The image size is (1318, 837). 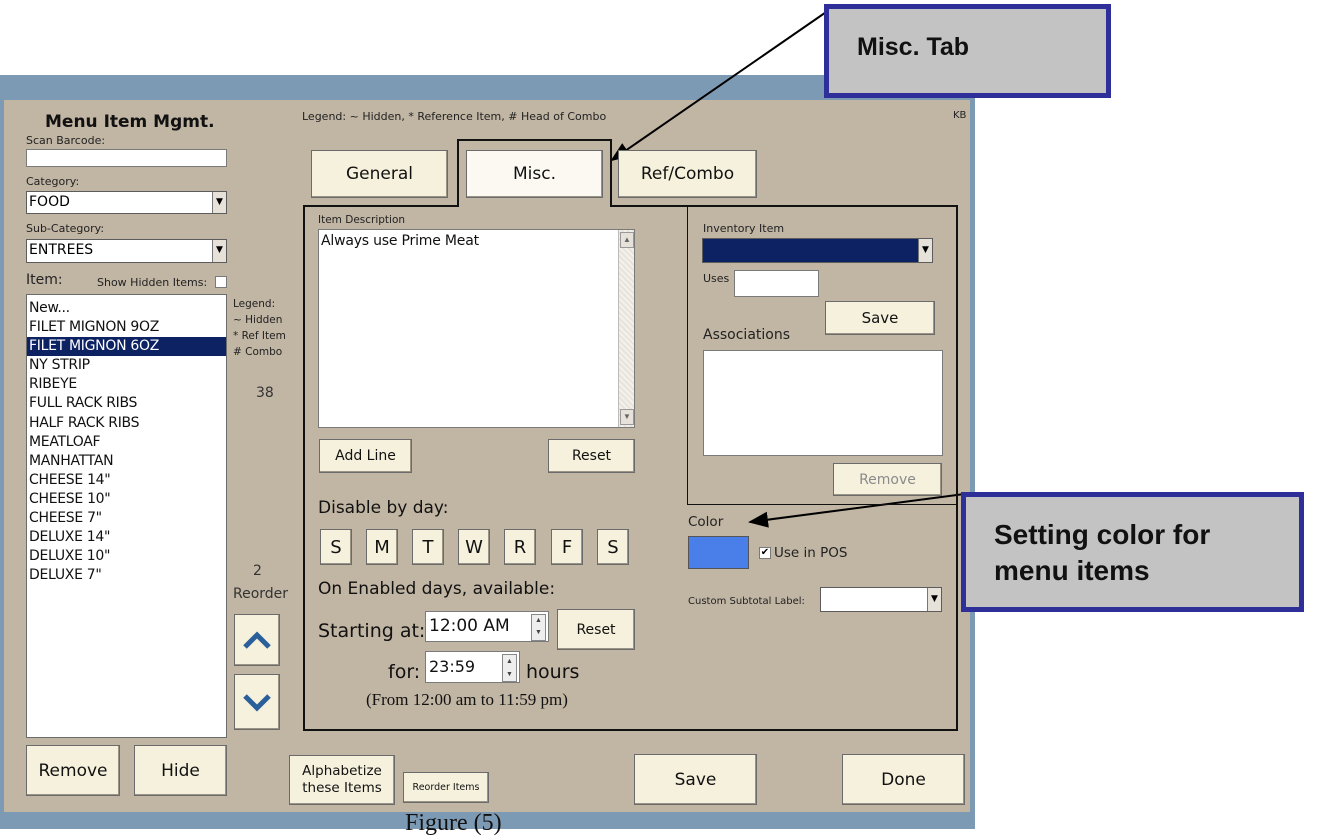 What do you see at coordinates (765, 553) in the screenshot?
I see `use-in-pos-checkbox: ✔` at bounding box center [765, 553].